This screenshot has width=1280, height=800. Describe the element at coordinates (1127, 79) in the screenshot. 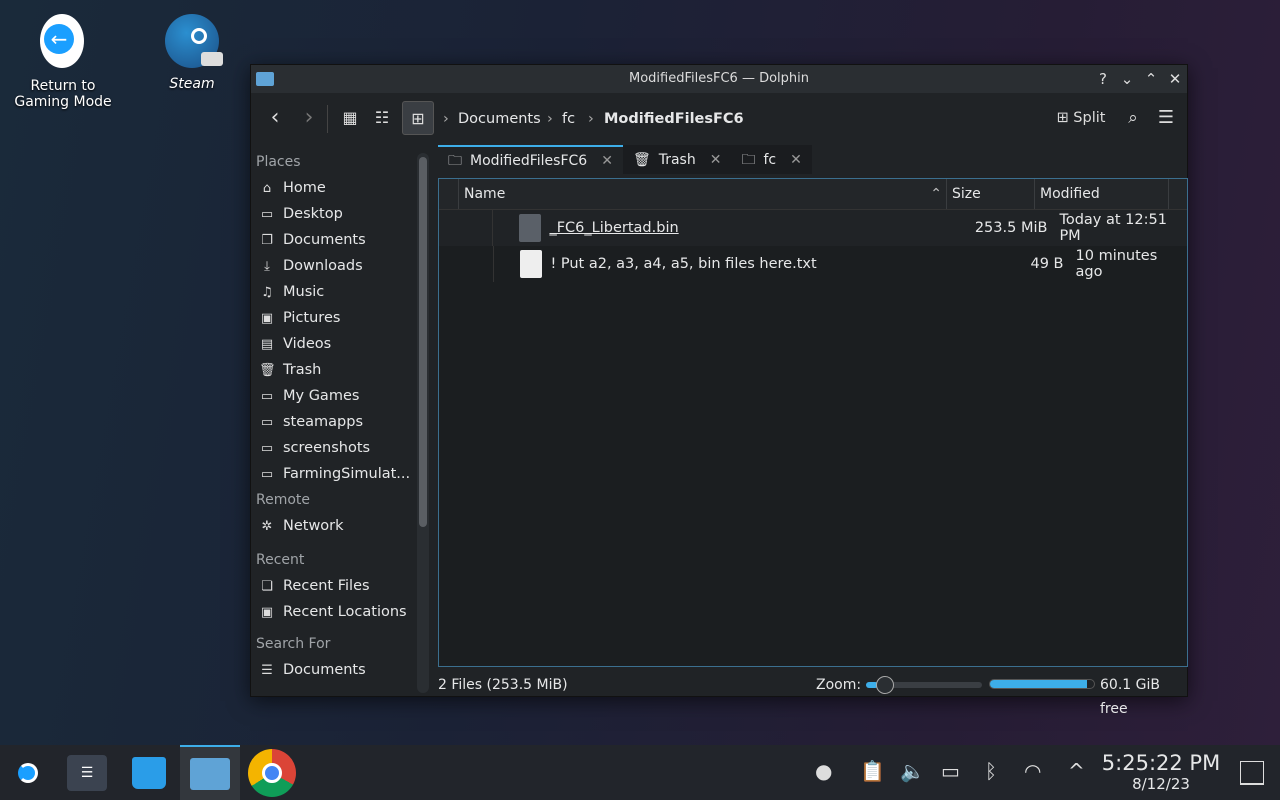

I see `minimize-button: ⌄` at that location.